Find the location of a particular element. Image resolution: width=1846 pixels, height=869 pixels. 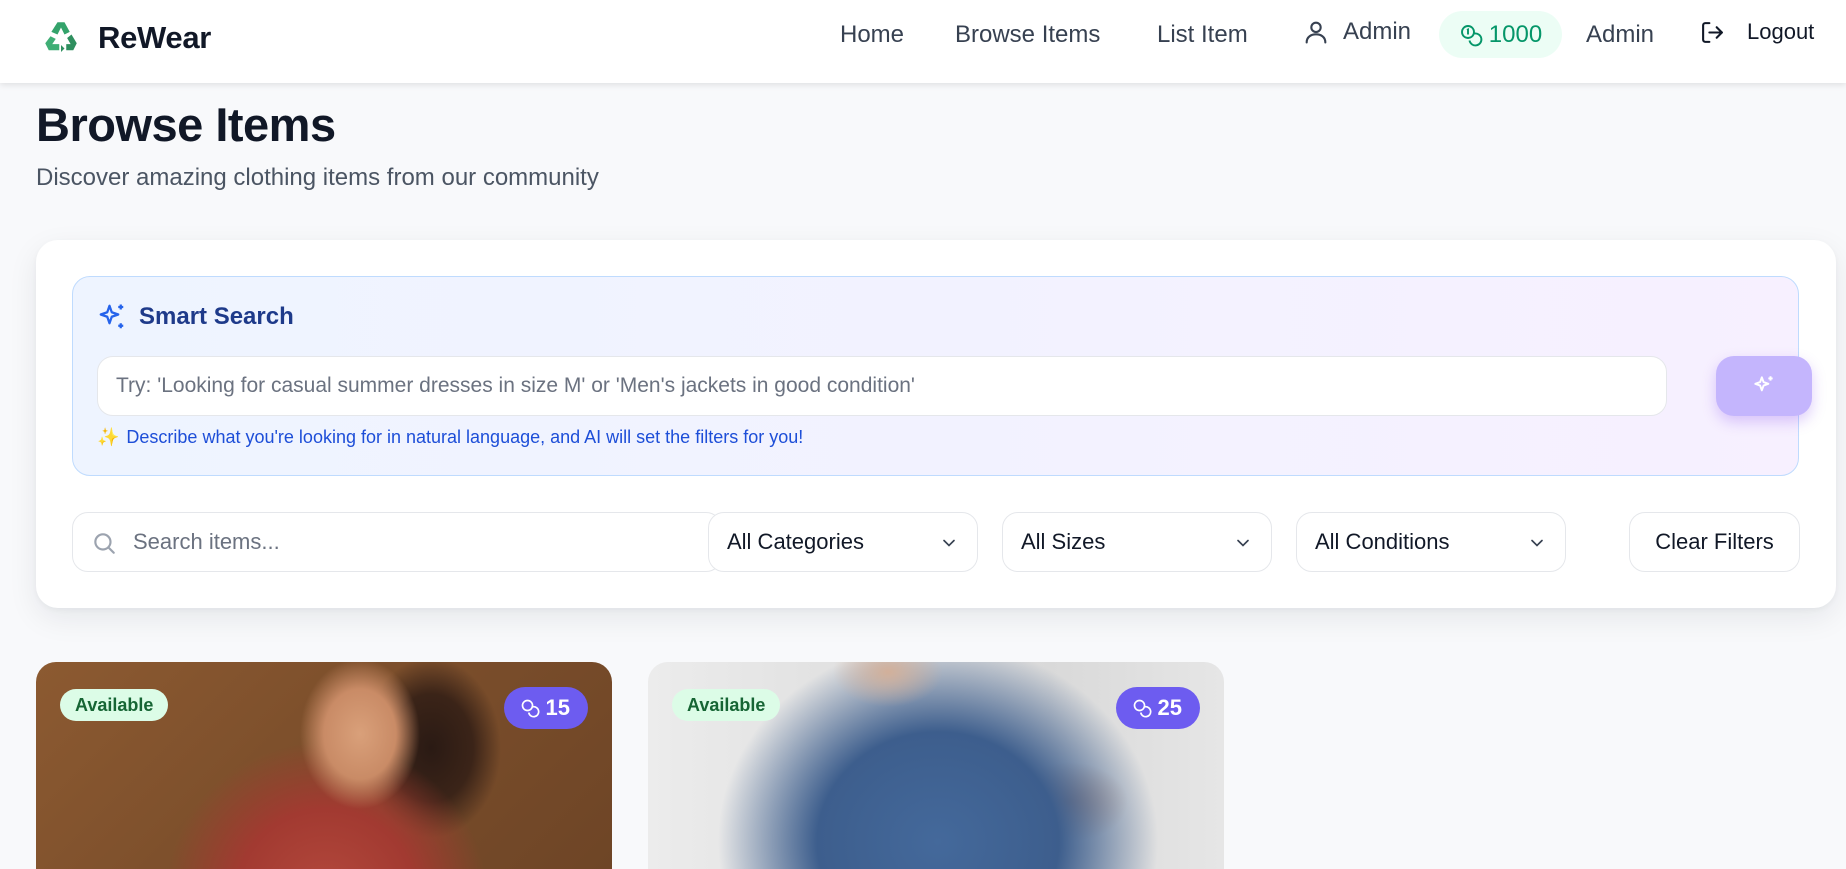

item-card: Available 15 is located at coordinates (324, 765).